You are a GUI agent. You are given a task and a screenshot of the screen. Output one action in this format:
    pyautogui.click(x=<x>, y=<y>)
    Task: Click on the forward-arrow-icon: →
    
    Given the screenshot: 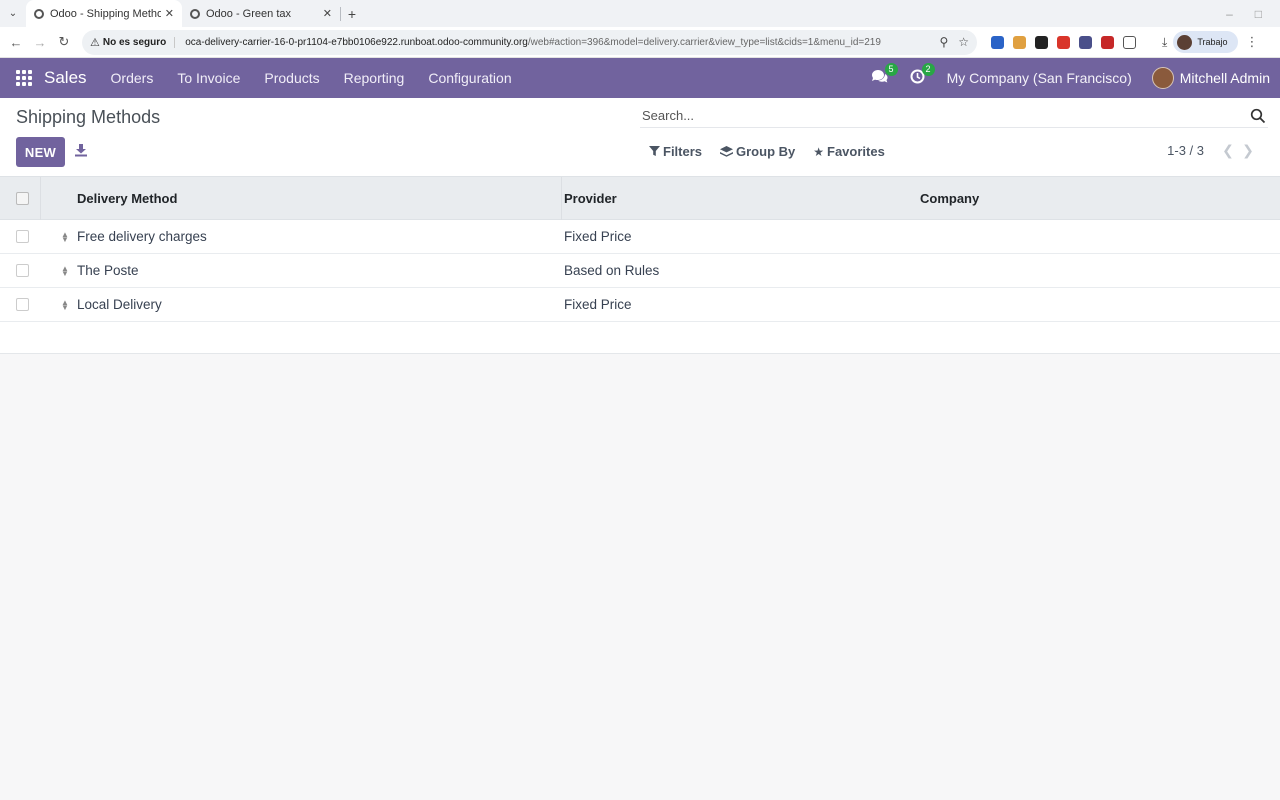 What is the action you would take?
    pyautogui.click(x=40, y=42)
    